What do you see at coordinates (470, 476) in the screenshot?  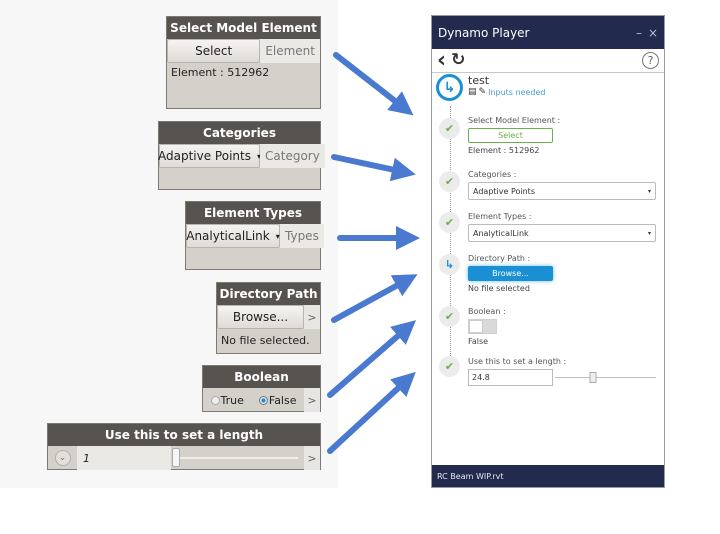 I see `document-name: RC Beam WIP.rvt` at bounding box center [470, 476].